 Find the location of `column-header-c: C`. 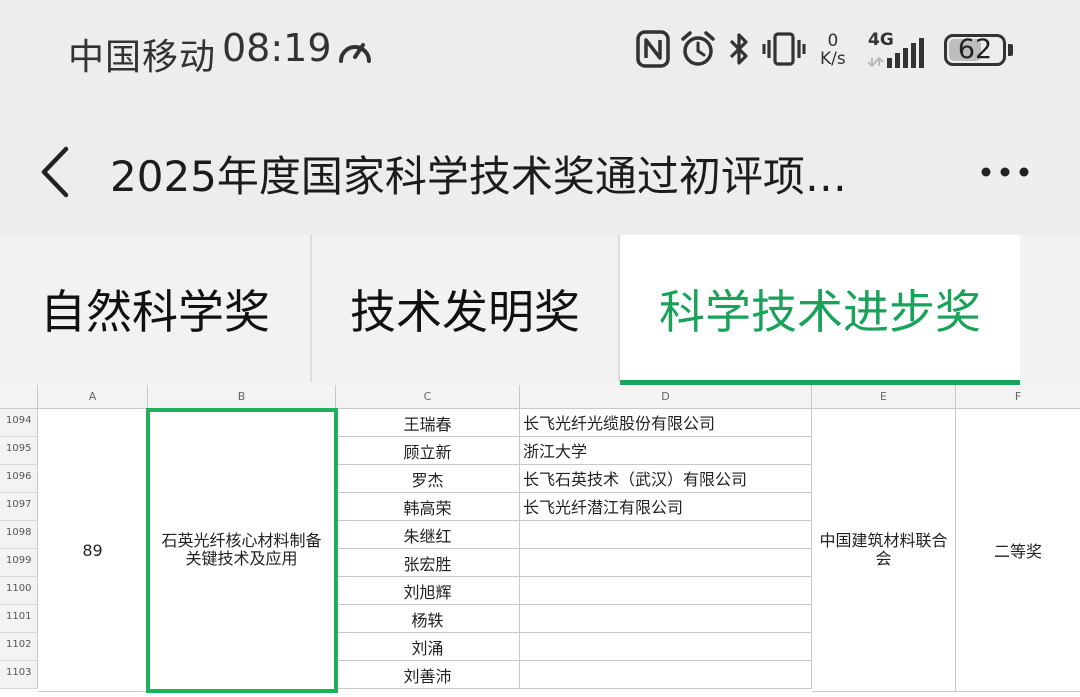

column-header-c: C is located at coordinates (428, 397).